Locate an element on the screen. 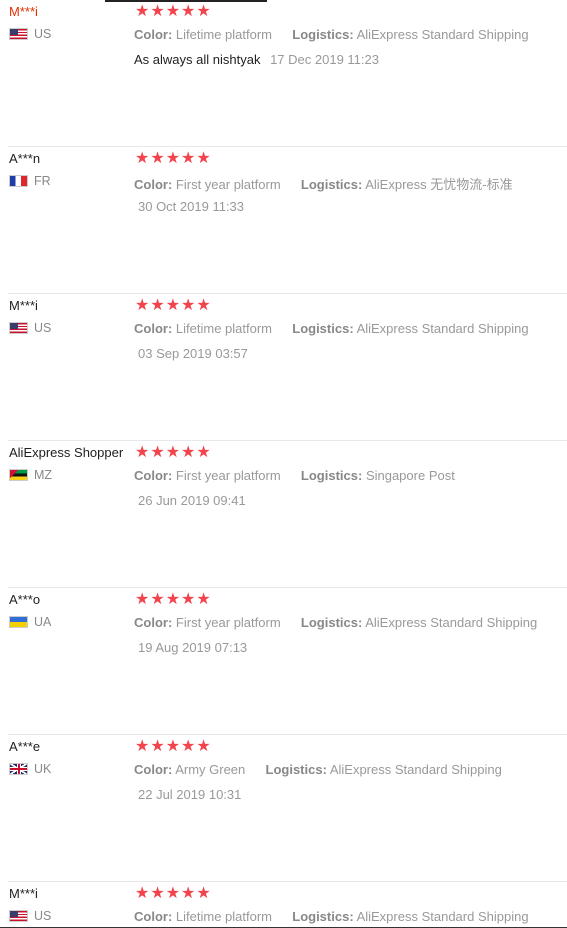  review-feedback: As always all nishtyak 17 Dec 2019 11:23 is located at coordinates (256, 59).